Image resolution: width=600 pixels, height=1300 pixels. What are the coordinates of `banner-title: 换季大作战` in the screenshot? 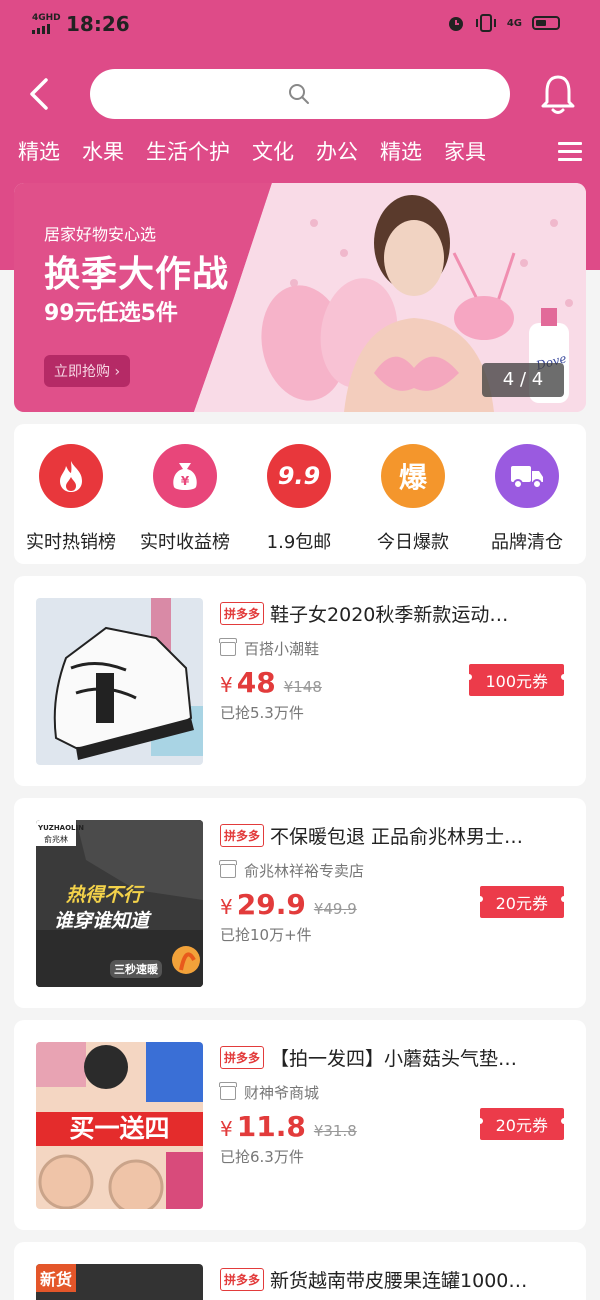 It's located at (137, 274).